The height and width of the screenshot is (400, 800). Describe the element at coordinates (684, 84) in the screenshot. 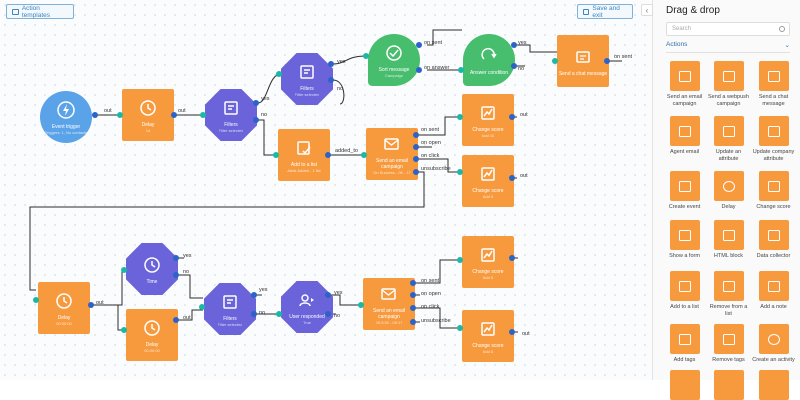

I see `action-tile: Send an email campaign` at that location.